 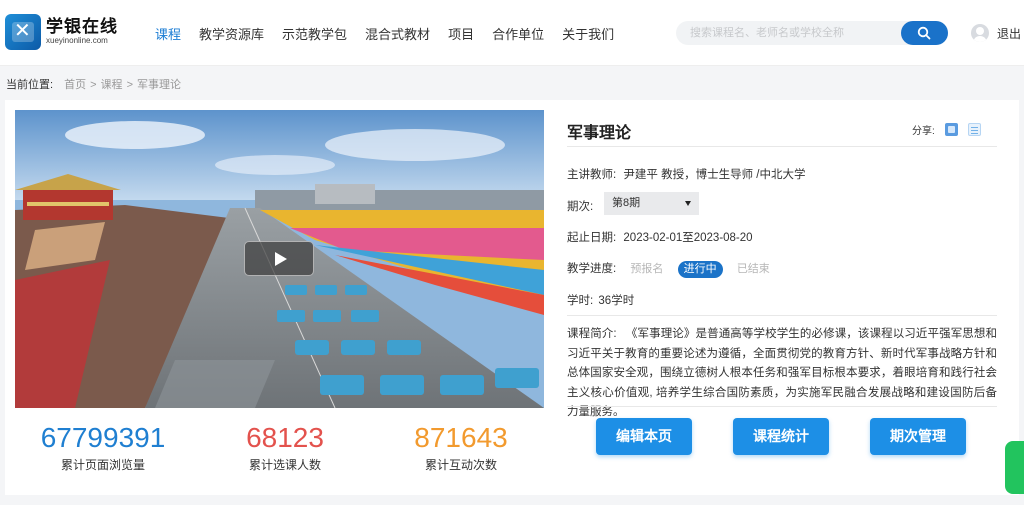 What do you see at coordinates (753, 269) in the screenshot?
I see `stage-finished: 已结束` at bounding box center [753, 269].